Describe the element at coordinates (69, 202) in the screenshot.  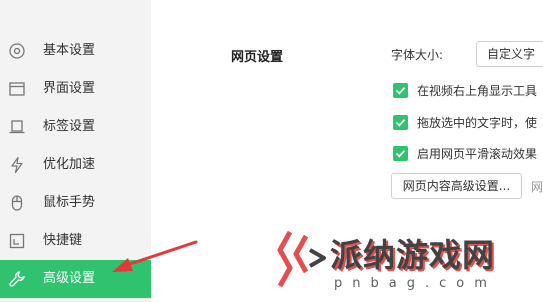
I see `sidebar-item-label: 鼠标手势` at that location.